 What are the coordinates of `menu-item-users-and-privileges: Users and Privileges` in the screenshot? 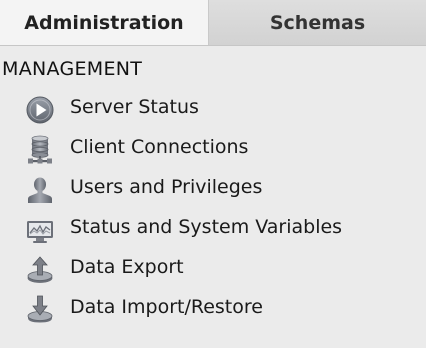 It's located at (213, 189).